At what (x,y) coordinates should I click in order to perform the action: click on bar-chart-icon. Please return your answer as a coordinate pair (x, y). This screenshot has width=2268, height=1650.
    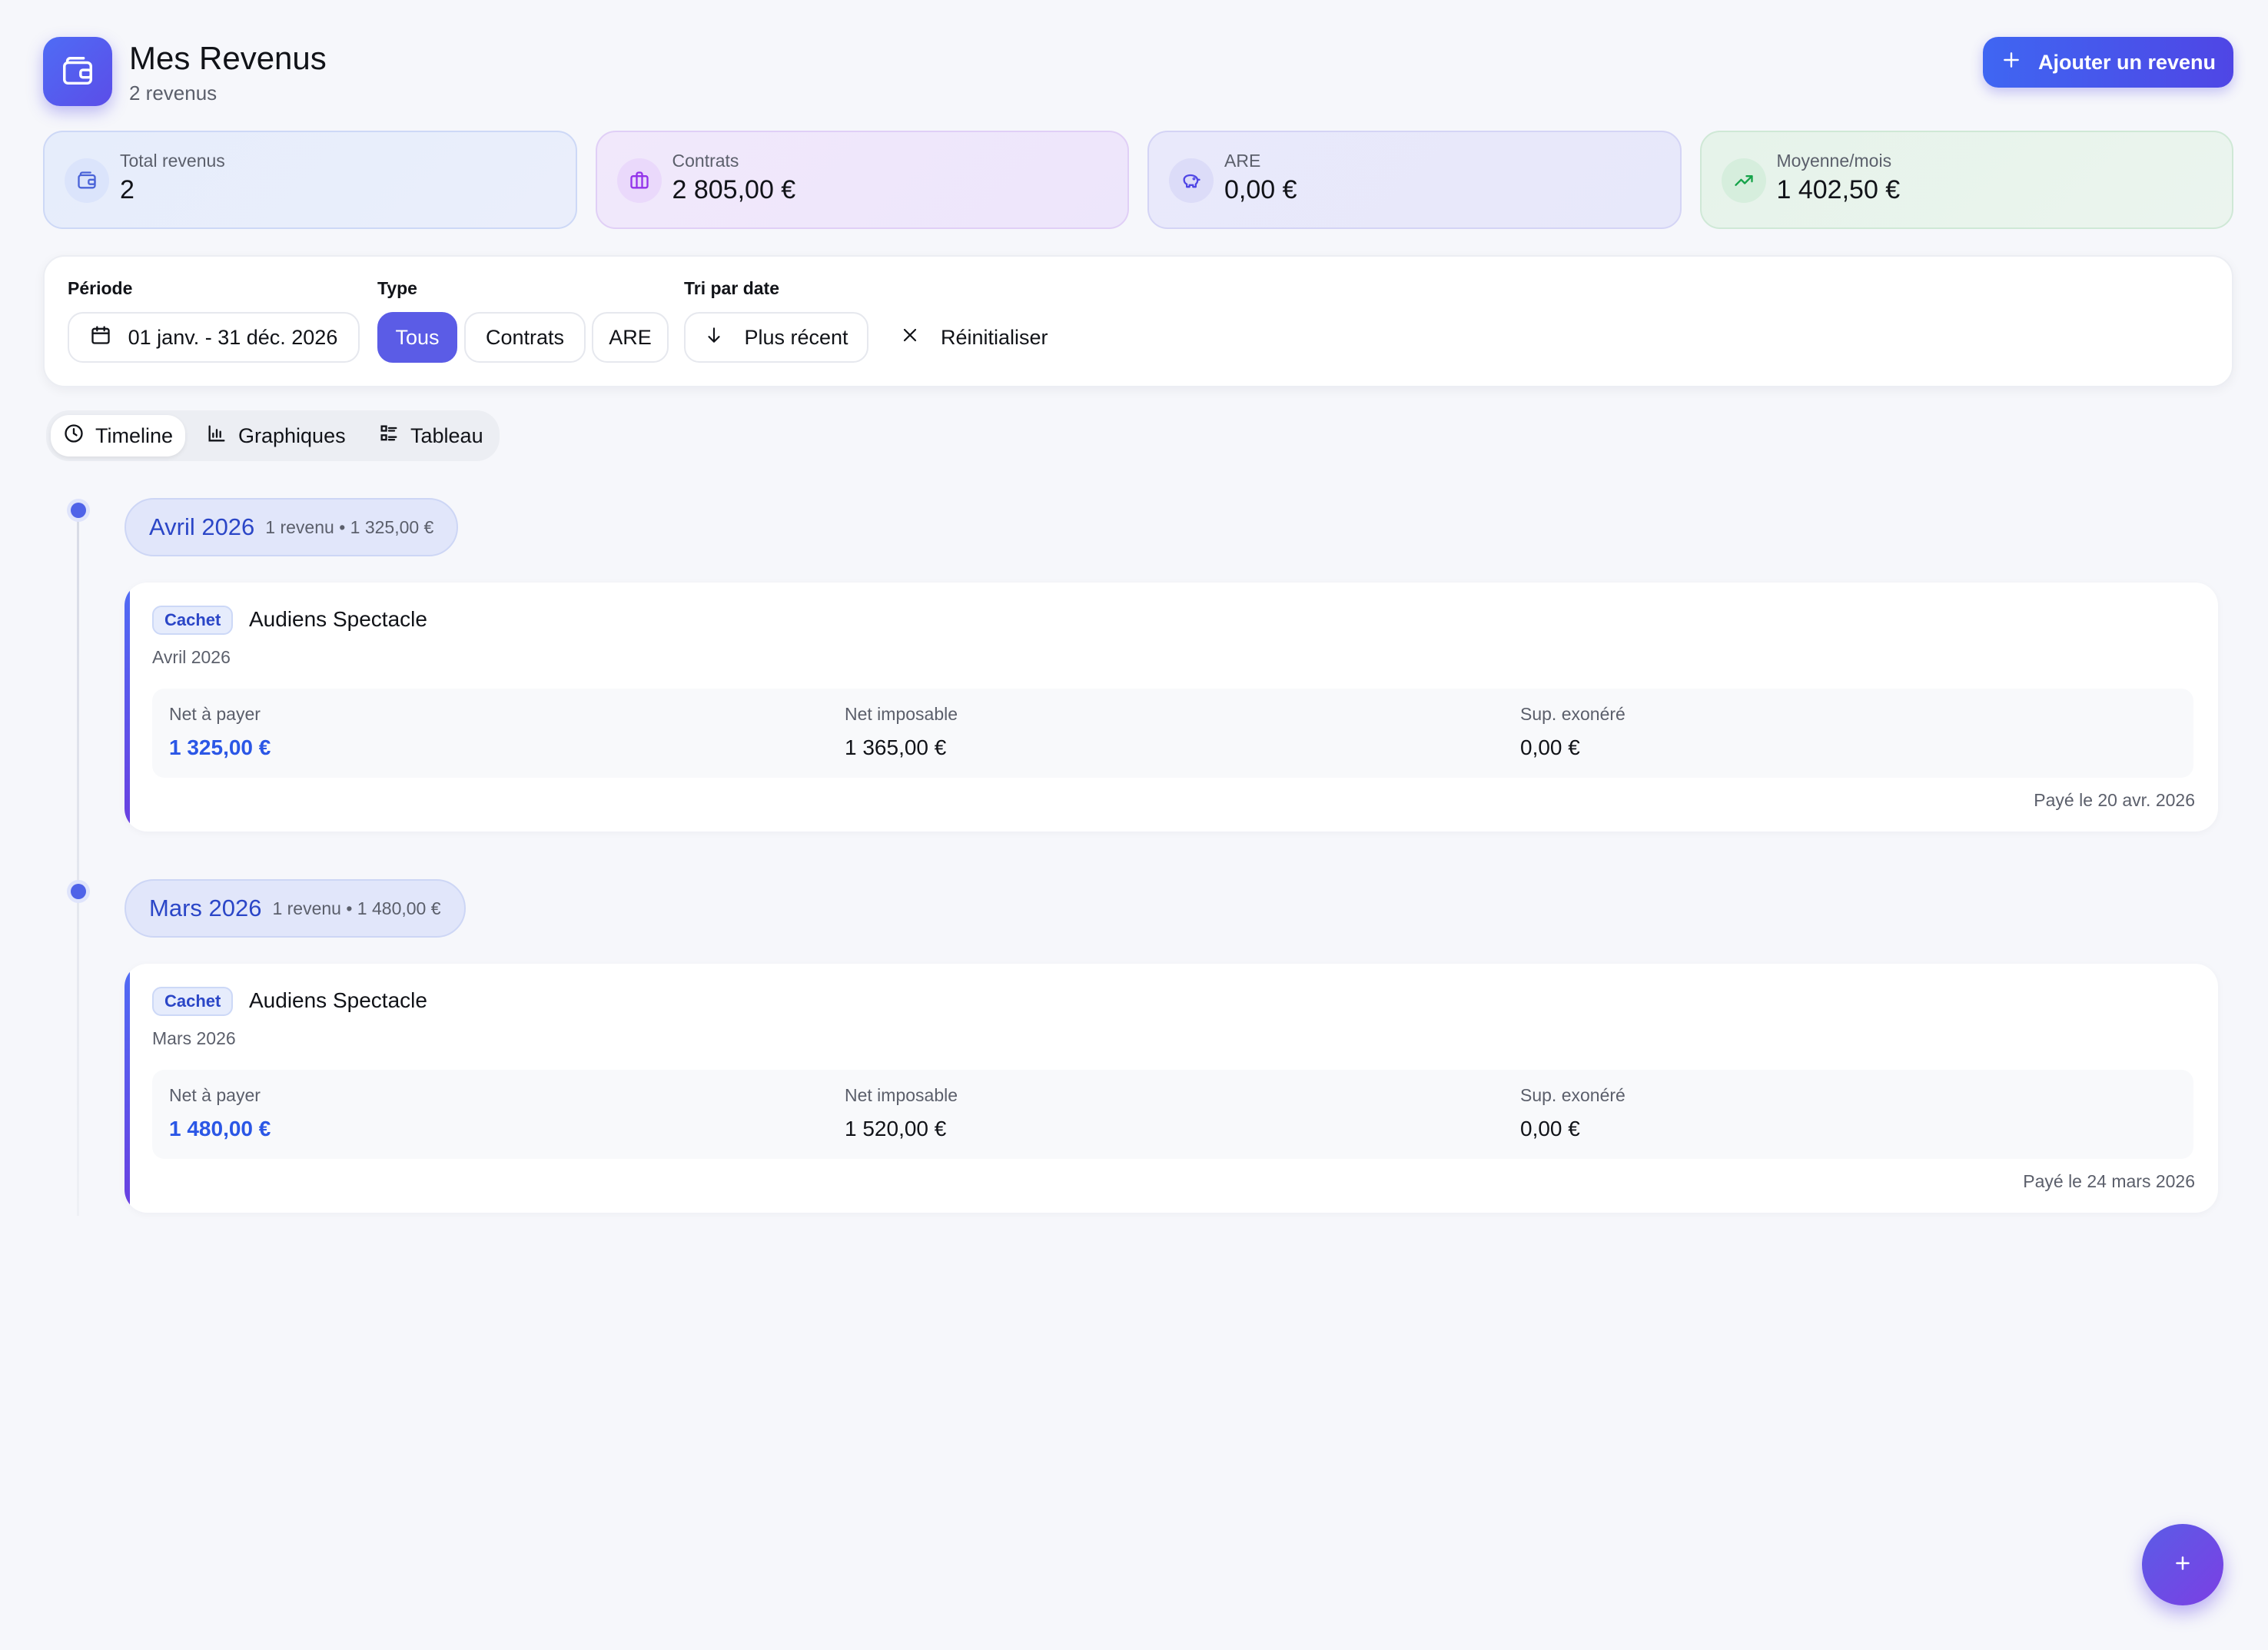
    Looking at the image, I should click on (216, 436).